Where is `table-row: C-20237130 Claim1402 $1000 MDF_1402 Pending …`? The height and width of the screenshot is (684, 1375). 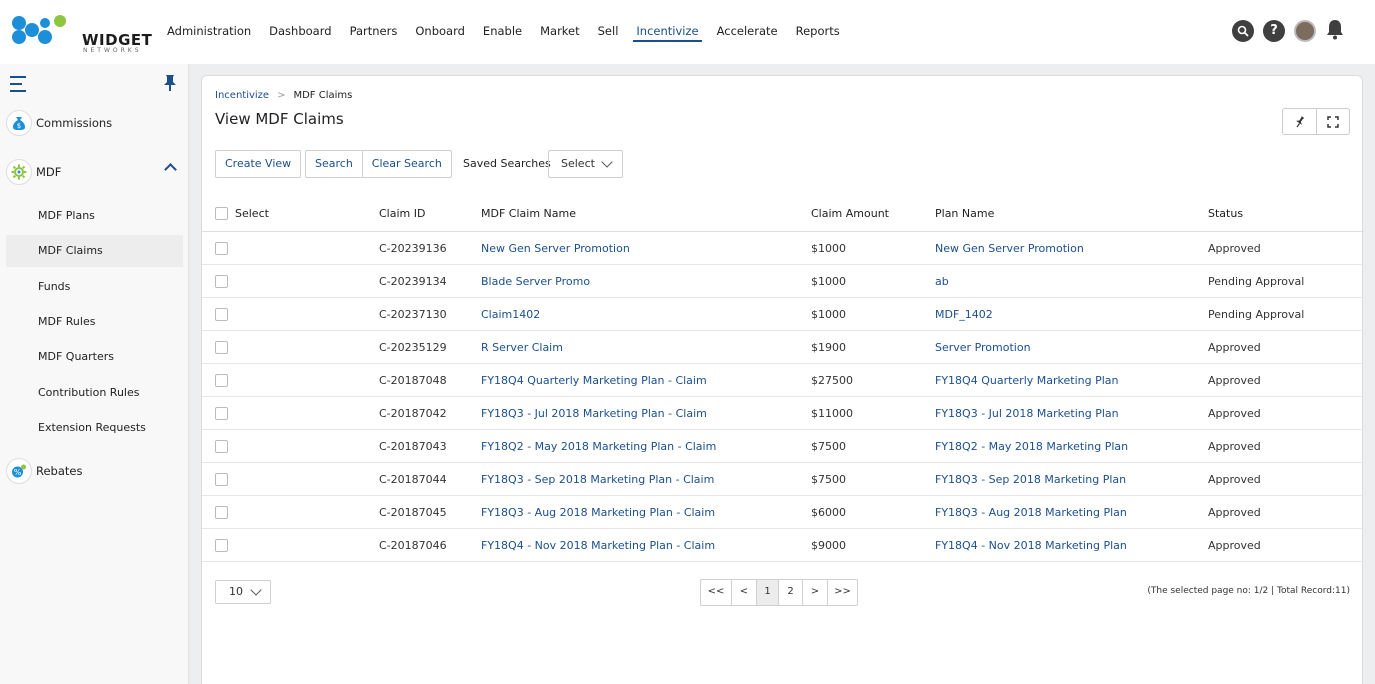 table-row: C-20237130 Claim1402 $1000 MDF_1402 Pending … is located at coordinates (783, 314).